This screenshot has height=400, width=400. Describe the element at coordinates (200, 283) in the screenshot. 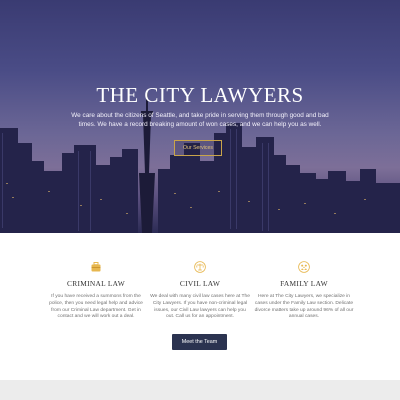

I see `service-title: CIVIL LAW` at that location.